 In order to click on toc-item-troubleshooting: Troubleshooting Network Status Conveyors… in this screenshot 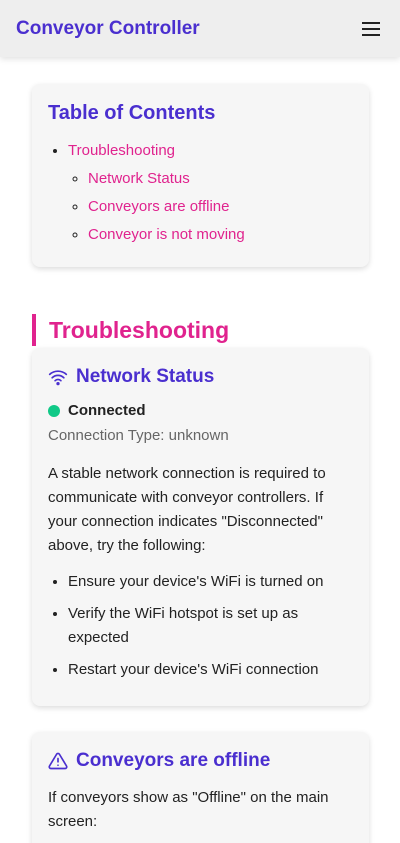, I will do `click(210, 193)`.